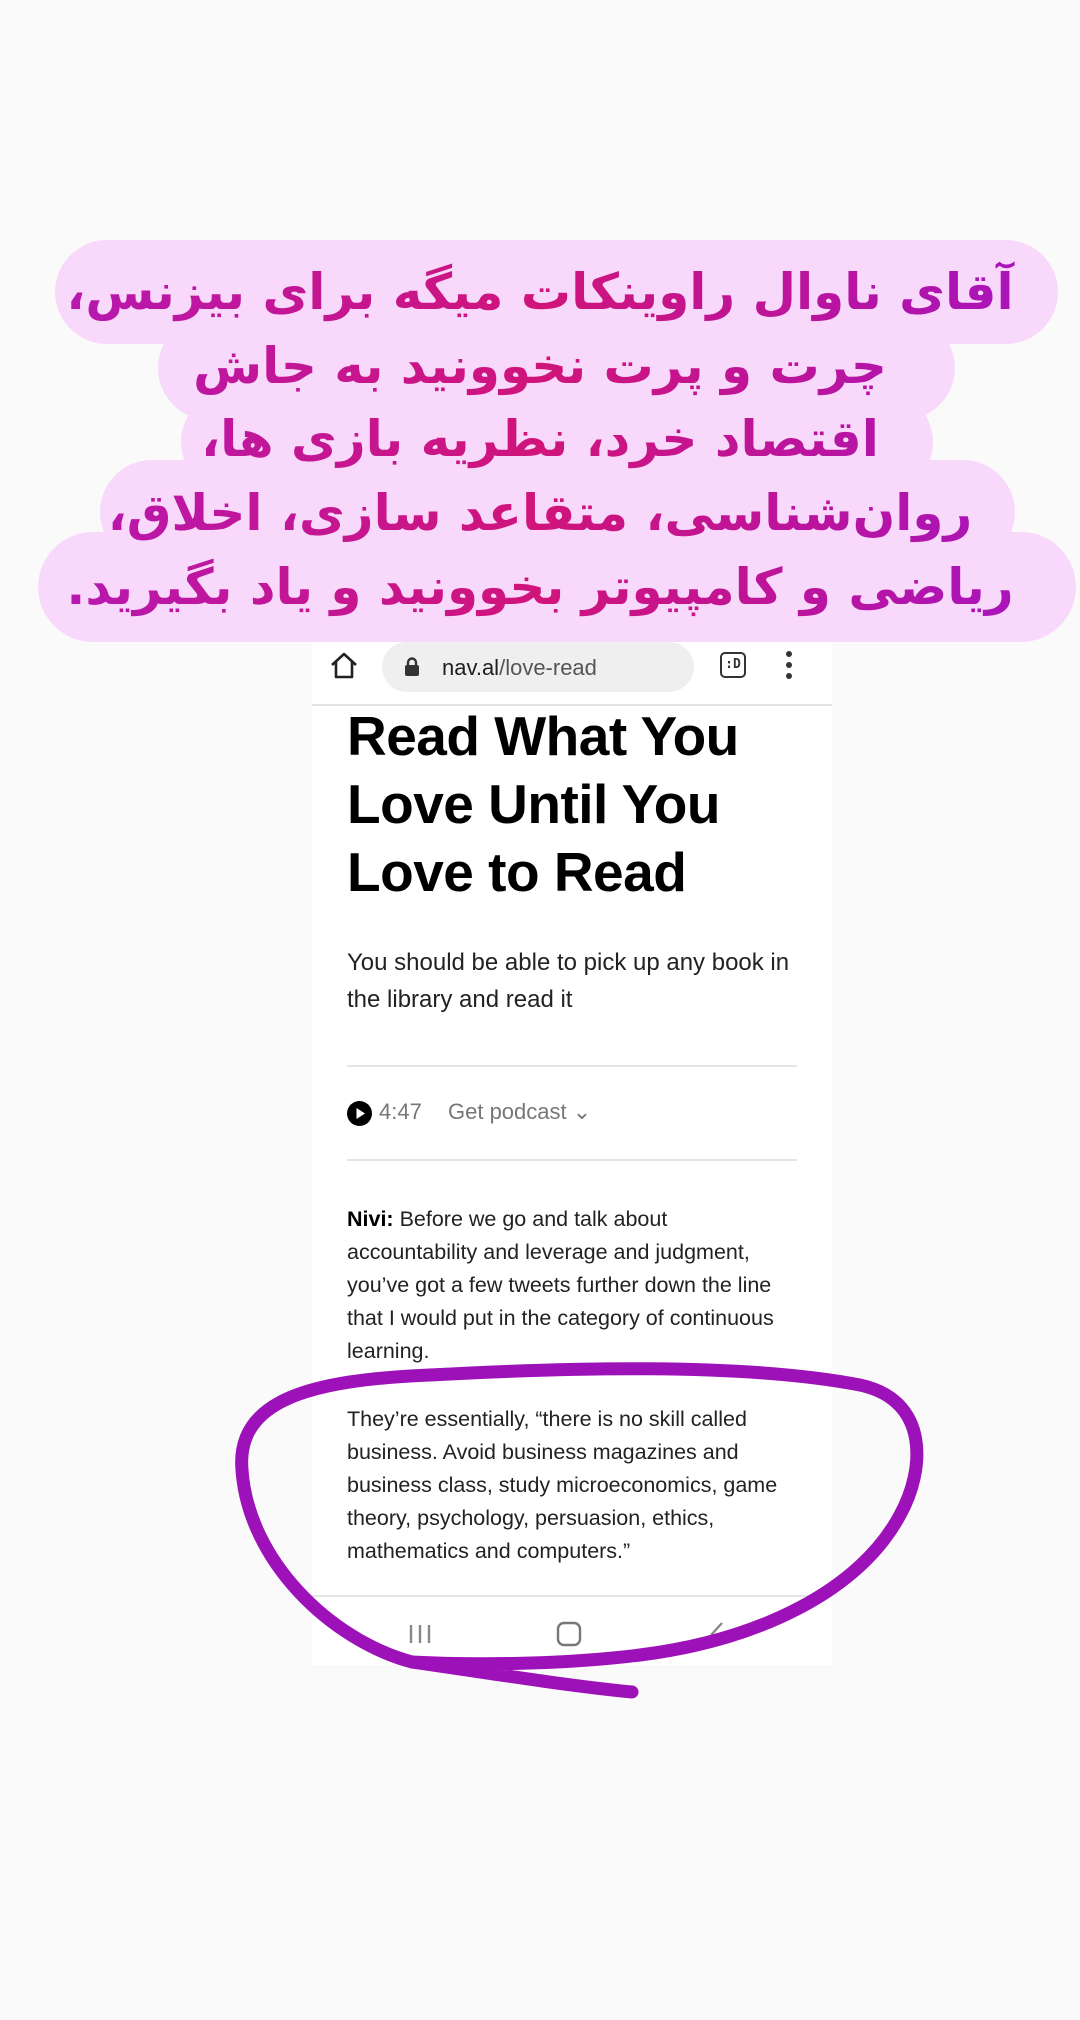 This screenshot has height=2020, width=1080. I want to click on play-icon, so click(359, 1113).